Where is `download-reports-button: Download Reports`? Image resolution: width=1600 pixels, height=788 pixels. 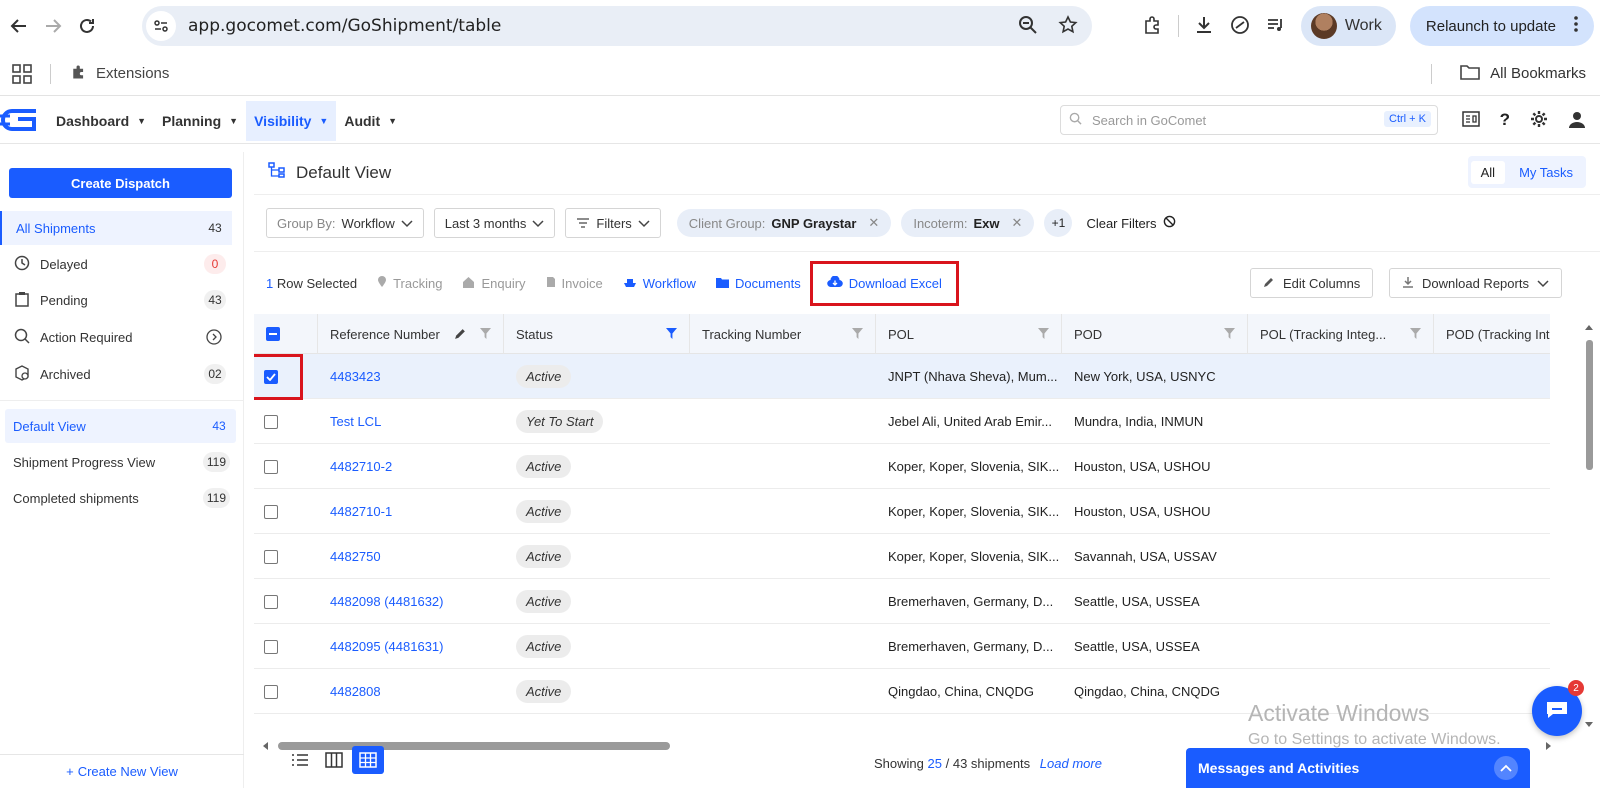
download-reports-button: Download Reports is located at coordinates (1475, 283).